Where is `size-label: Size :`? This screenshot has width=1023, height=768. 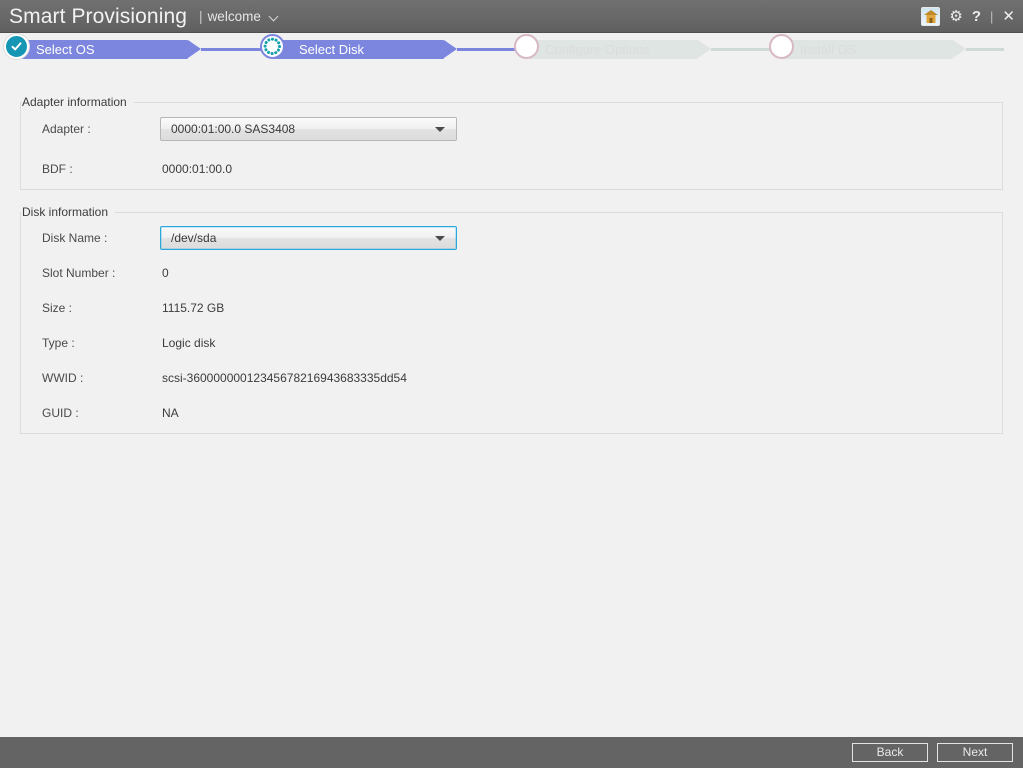
size-label: Size : is located at coordinates (57, 308).